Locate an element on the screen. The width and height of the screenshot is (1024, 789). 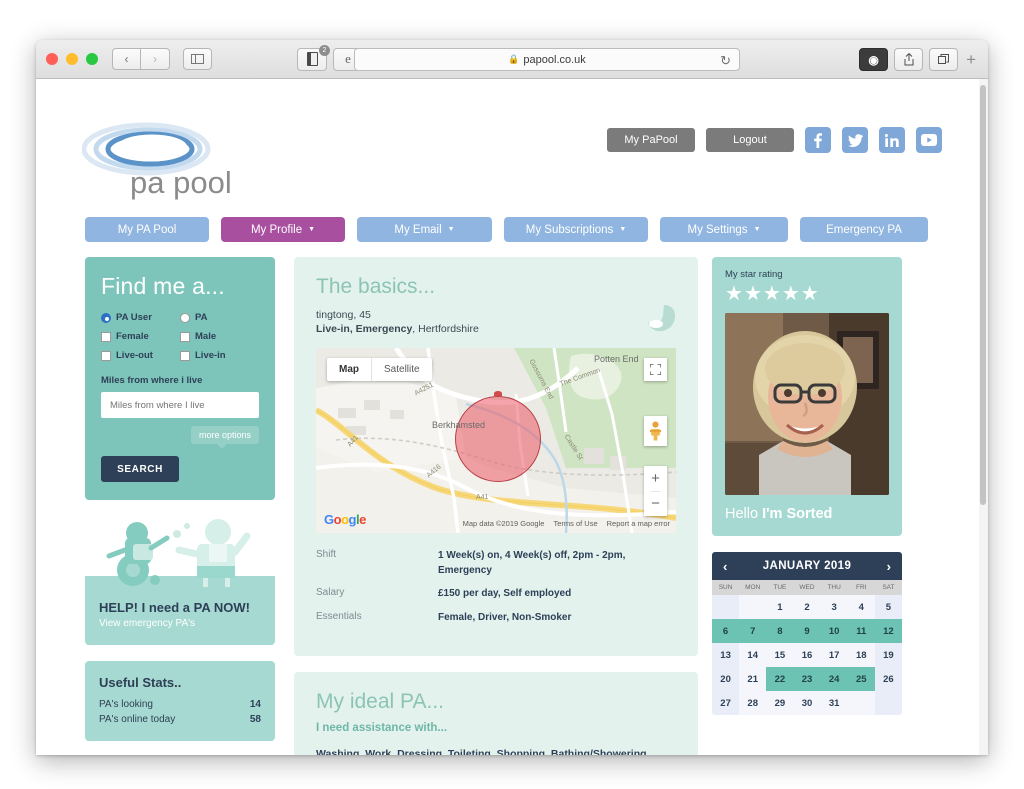
more-options-button: more options is located at coordinates (224, 437).